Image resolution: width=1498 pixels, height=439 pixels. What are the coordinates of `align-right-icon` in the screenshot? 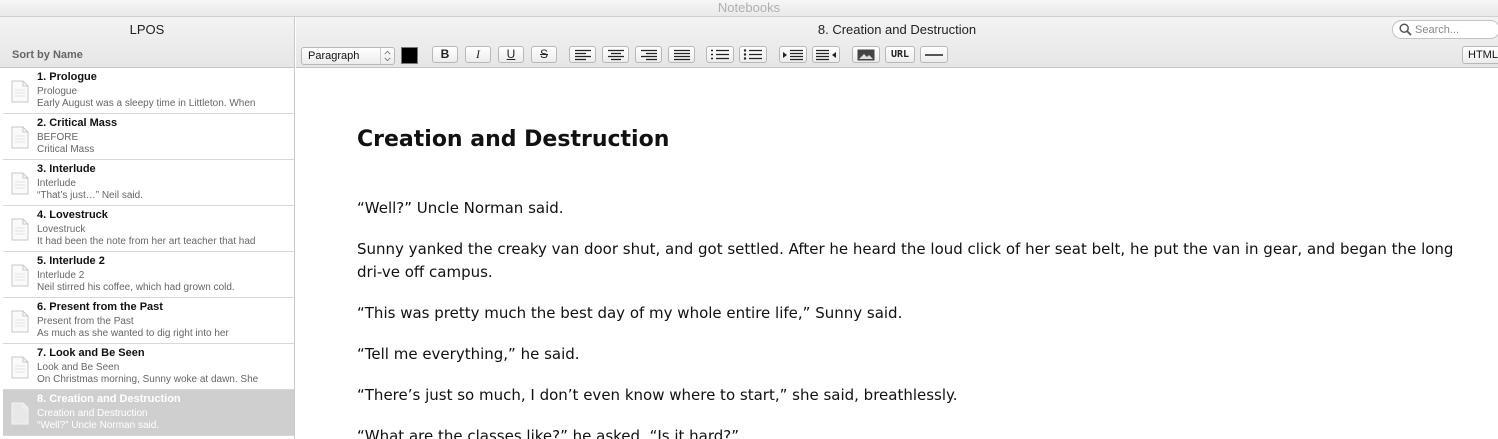 It's located at (648, 55).